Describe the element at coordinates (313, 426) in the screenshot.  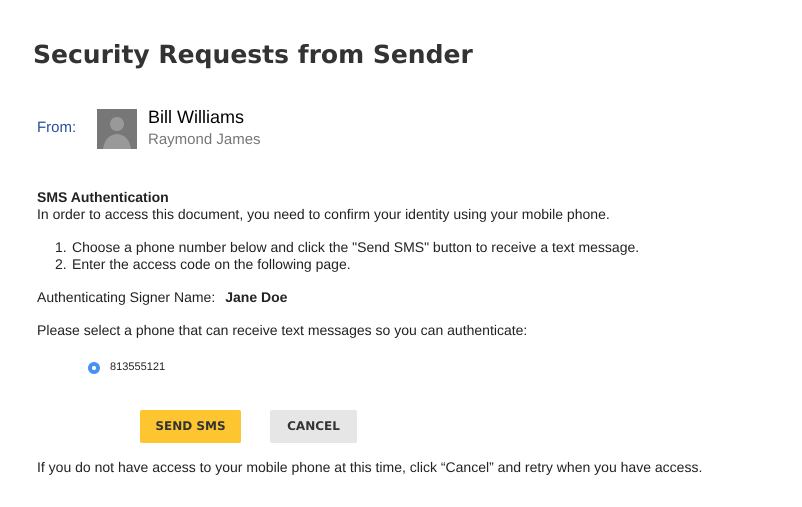
I see `cancel-button: CANCEL` at that location.